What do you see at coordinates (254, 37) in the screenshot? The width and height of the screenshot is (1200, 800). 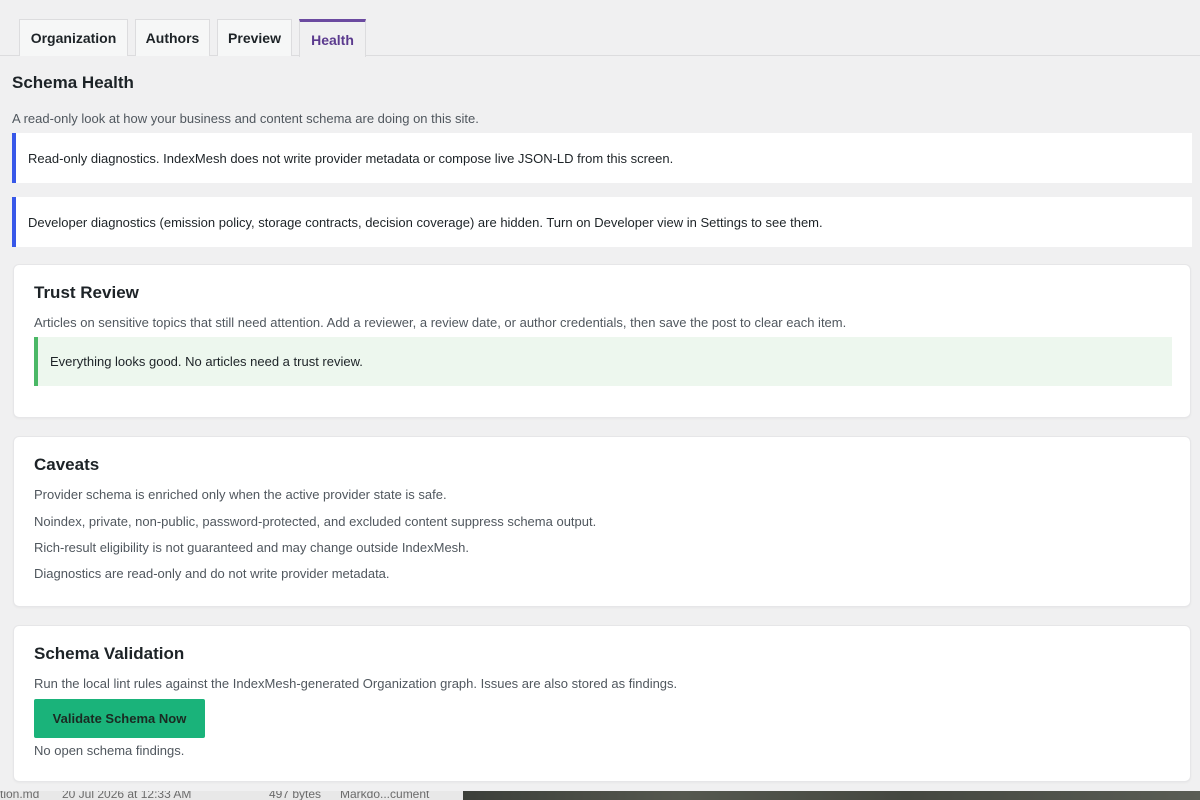 I see `tab-preview: Preview` at bounding box center [254, 37].